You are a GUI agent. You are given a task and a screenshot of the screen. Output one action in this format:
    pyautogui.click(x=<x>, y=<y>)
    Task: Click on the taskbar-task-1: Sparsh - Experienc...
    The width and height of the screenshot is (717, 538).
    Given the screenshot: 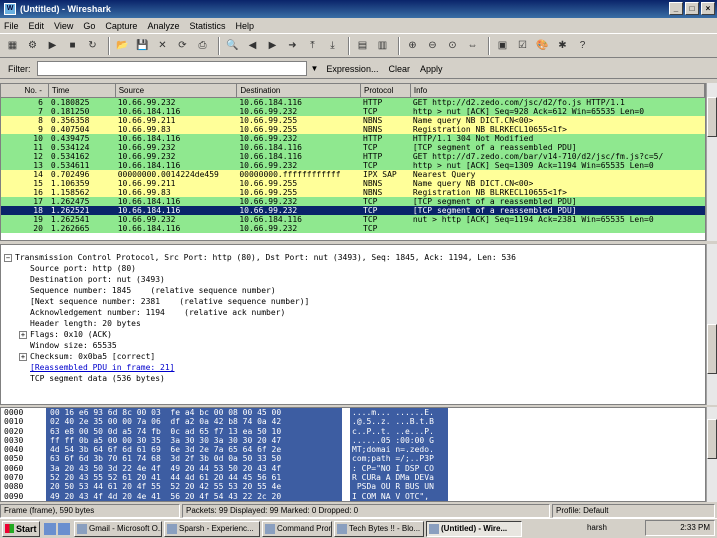 What is the action you would take?
    pyautogui.click(x=212, y=528)
    